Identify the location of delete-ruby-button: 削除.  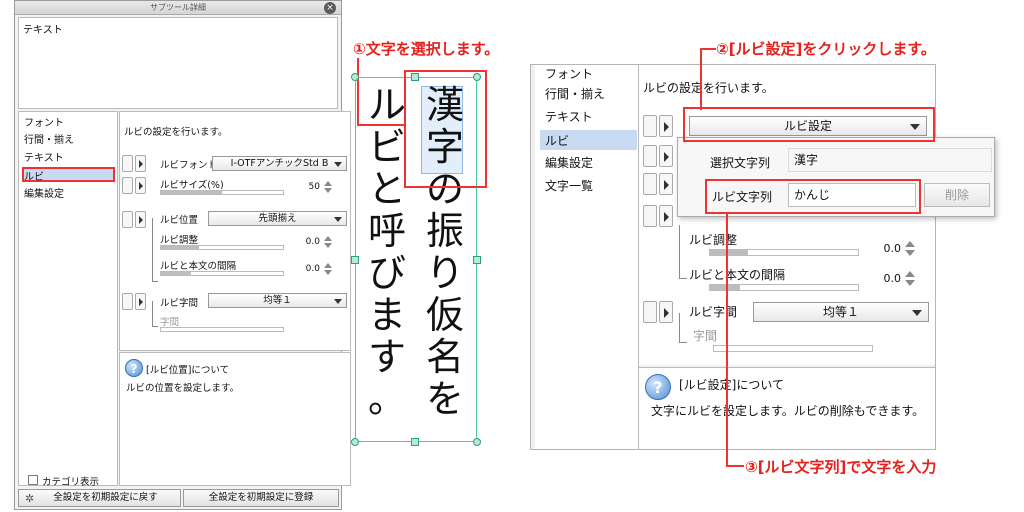
(957, 195).